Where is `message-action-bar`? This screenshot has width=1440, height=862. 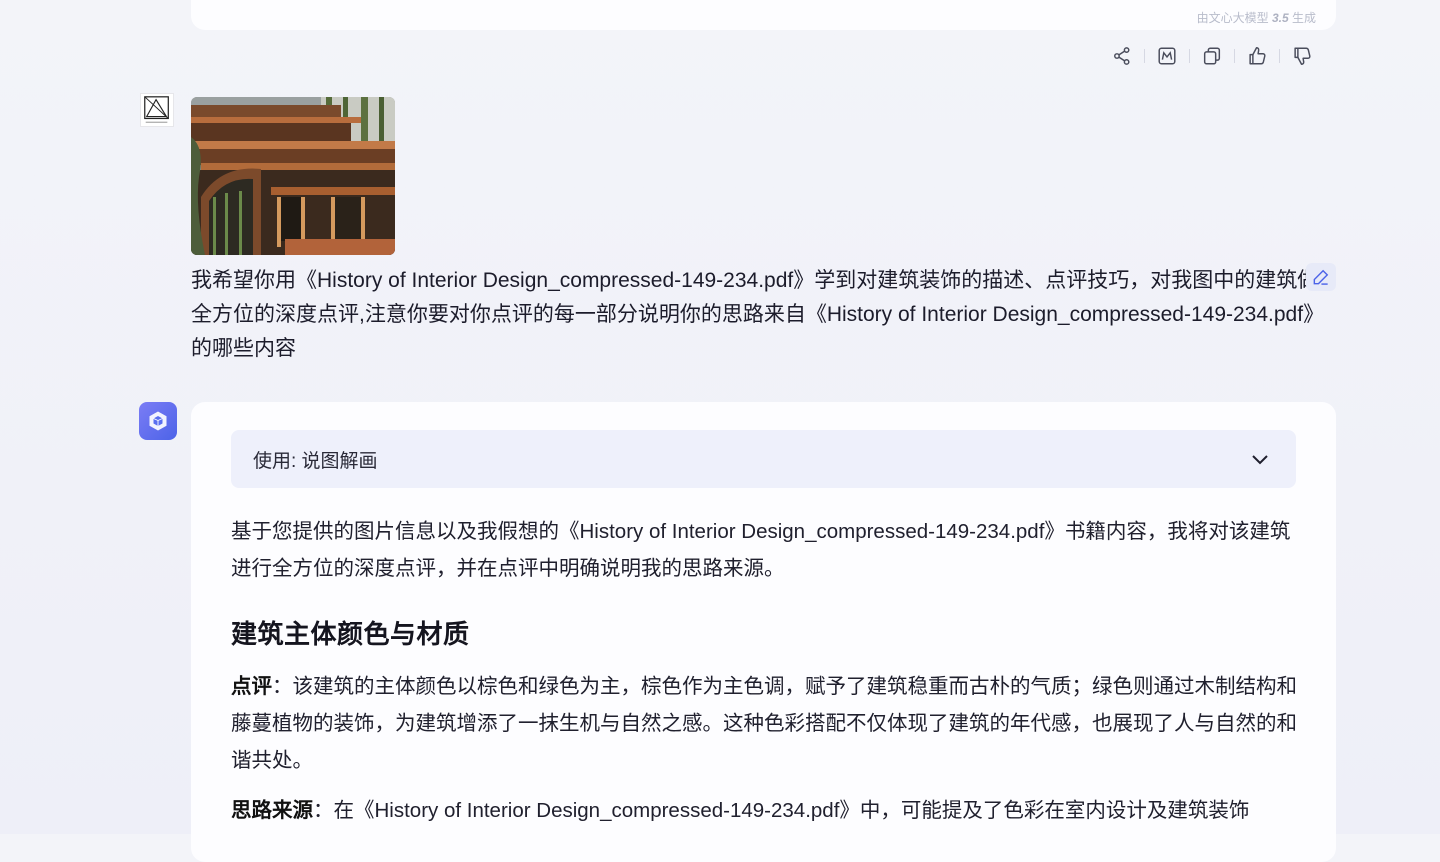 message-action-bar is located at coordinates (1218, 56).